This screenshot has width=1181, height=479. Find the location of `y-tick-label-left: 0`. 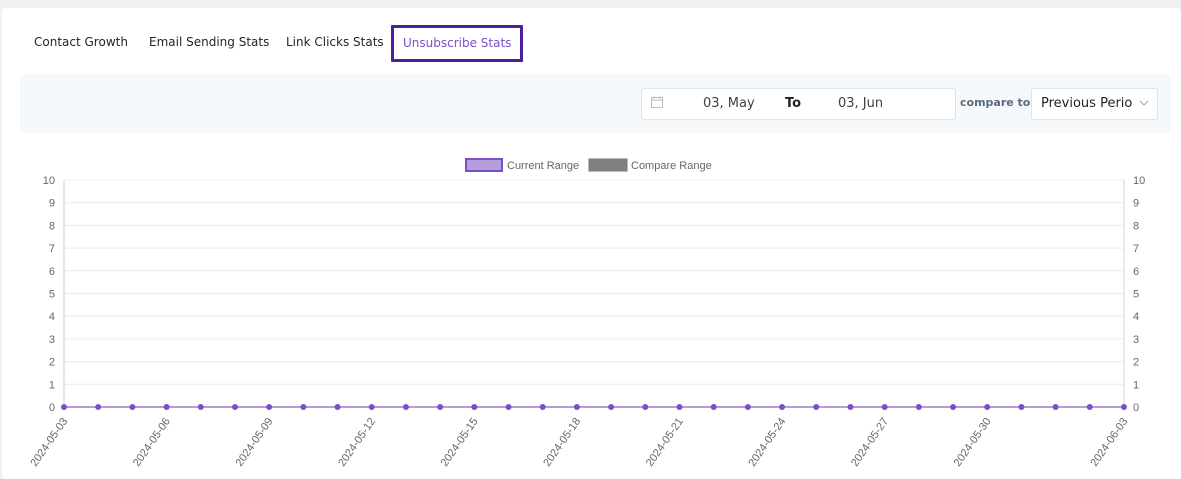

y-tick-label-left: 0 is located at coordinates (52, 408).